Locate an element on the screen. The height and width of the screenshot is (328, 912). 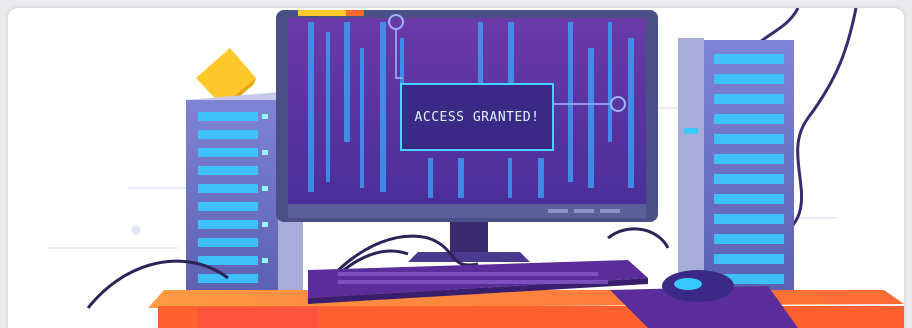
access-message-text: ACCESS GRANTED! is located at coordinates (477, 117).